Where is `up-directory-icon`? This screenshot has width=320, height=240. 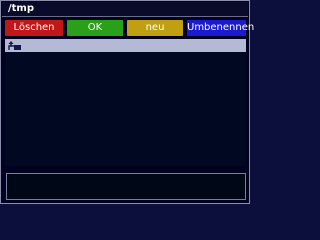 up-directory-icon is located at coordinates (14, 45).